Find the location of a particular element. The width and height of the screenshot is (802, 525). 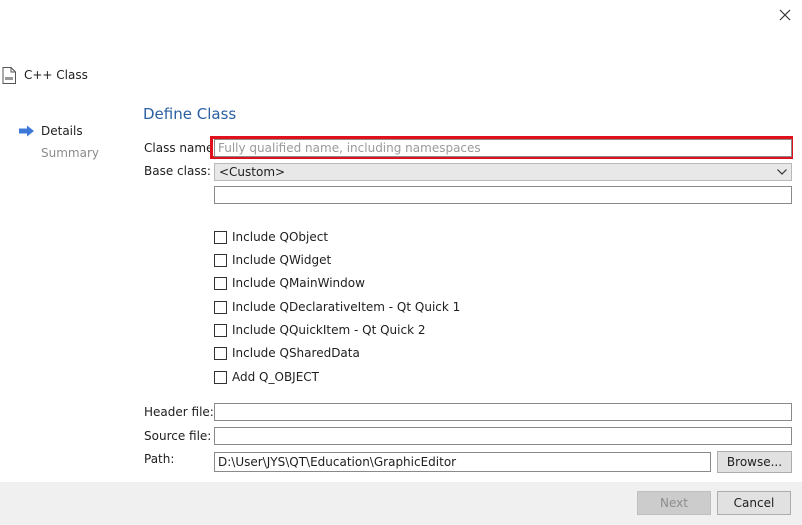

step-summary: Summary is located at coordinates (58, 153).